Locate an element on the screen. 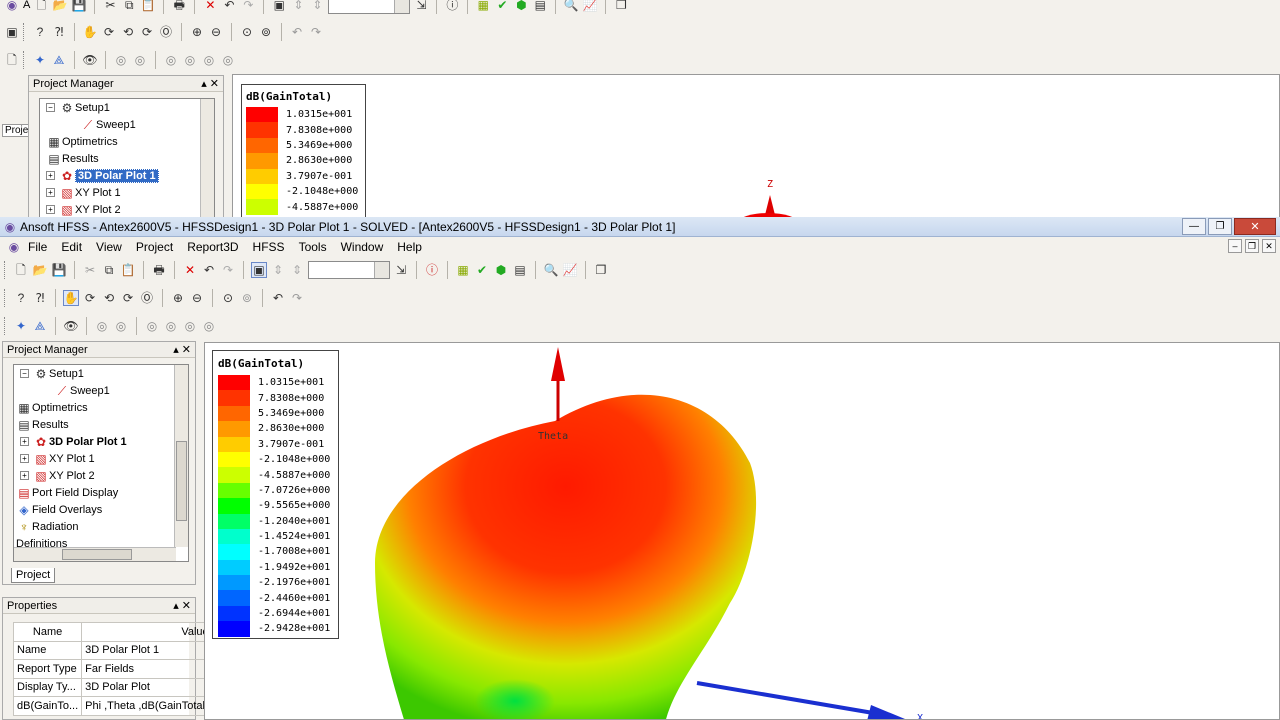  bg-tree-xy1: + ▧ XY Plot 1 is located at coordinates (127, 192).